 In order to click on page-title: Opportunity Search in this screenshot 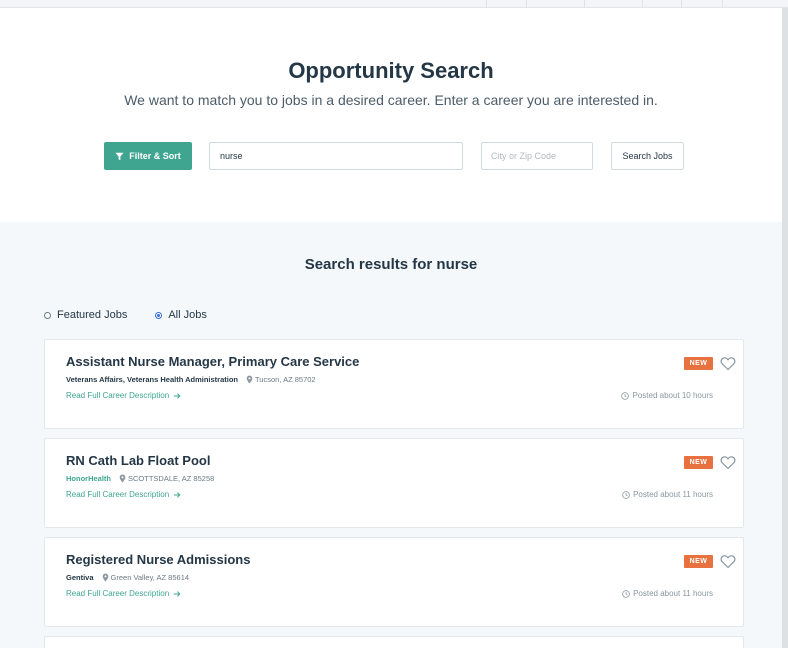, I will do `click(391, 70)`.